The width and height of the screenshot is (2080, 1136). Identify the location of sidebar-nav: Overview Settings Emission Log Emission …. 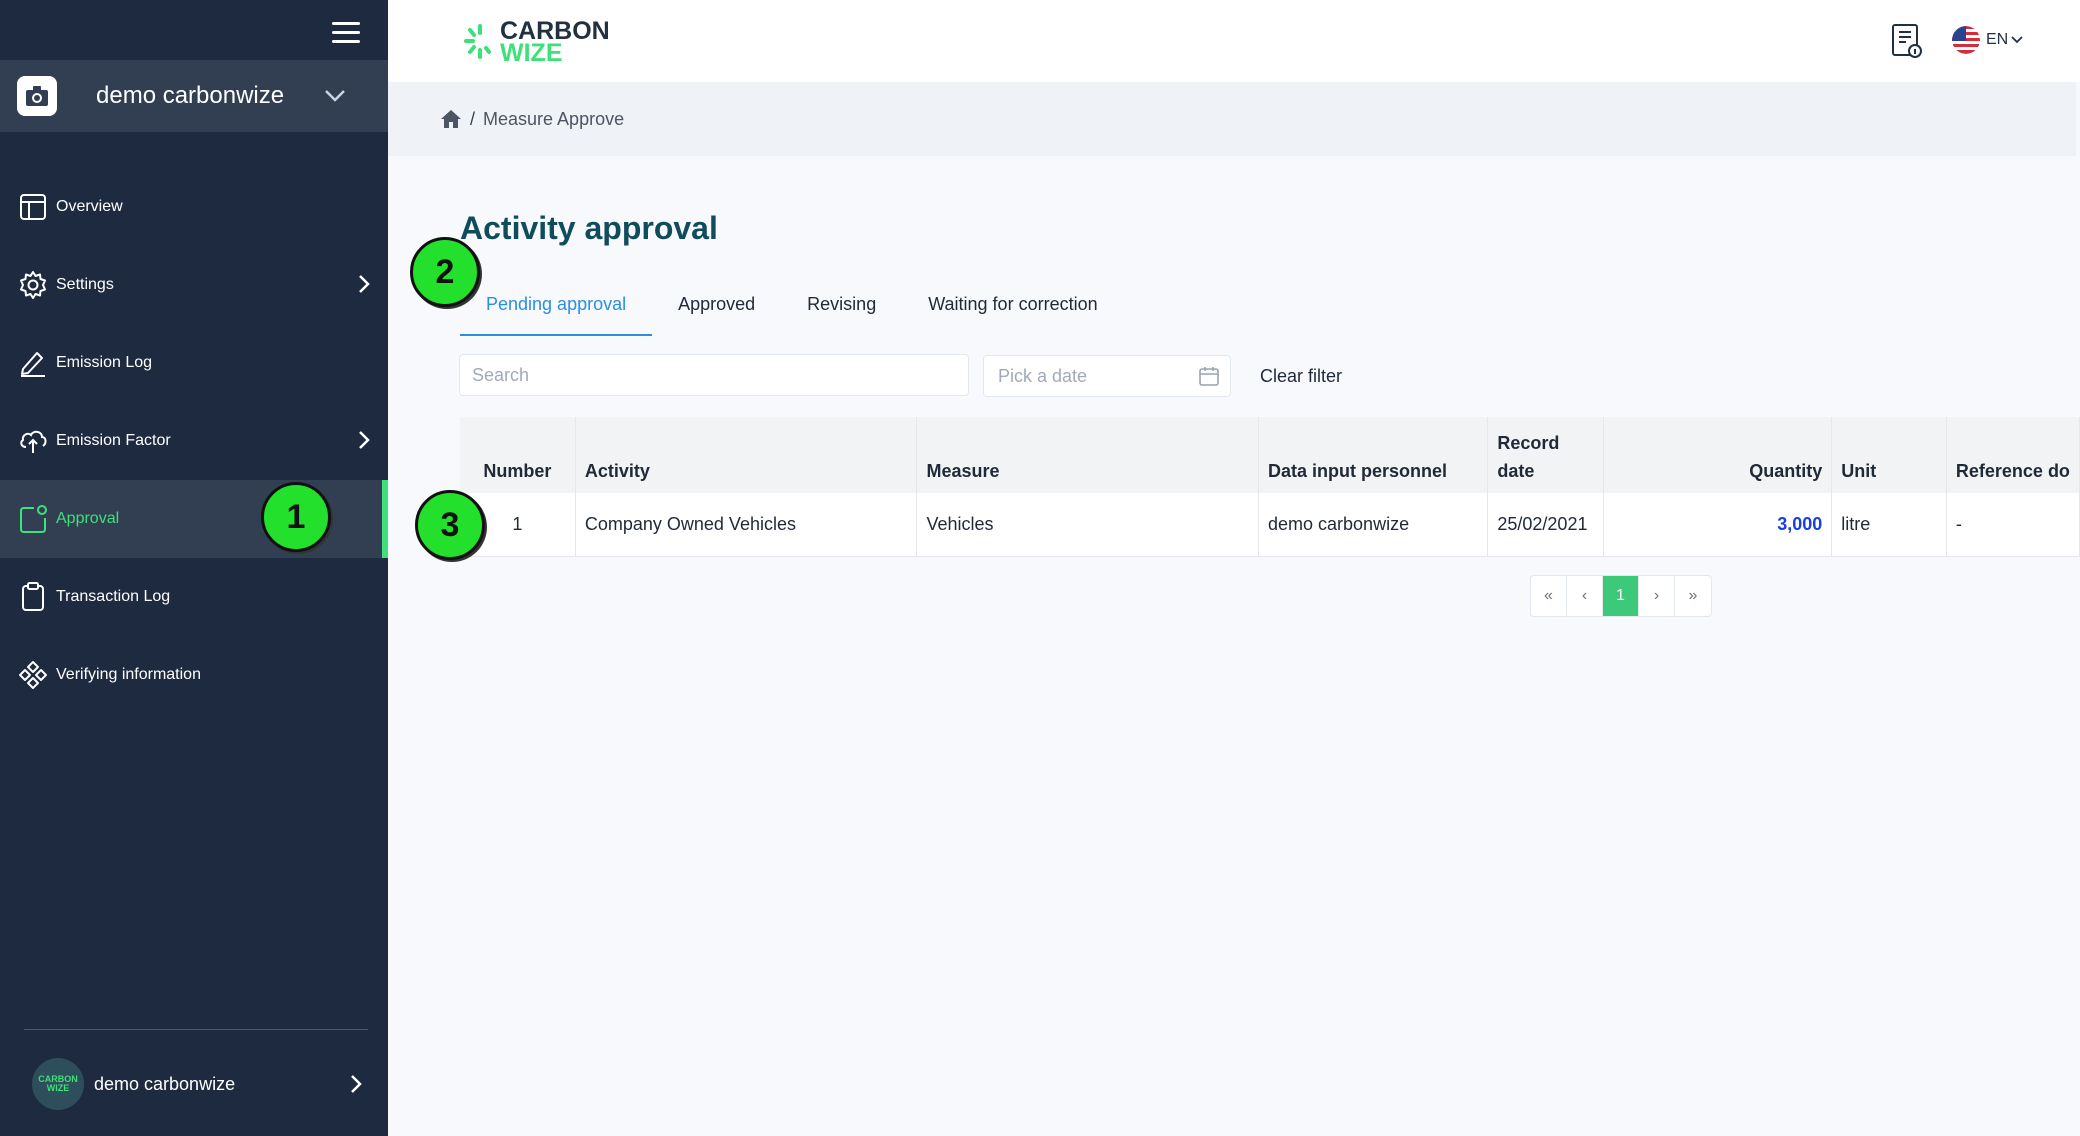
(194, 441).